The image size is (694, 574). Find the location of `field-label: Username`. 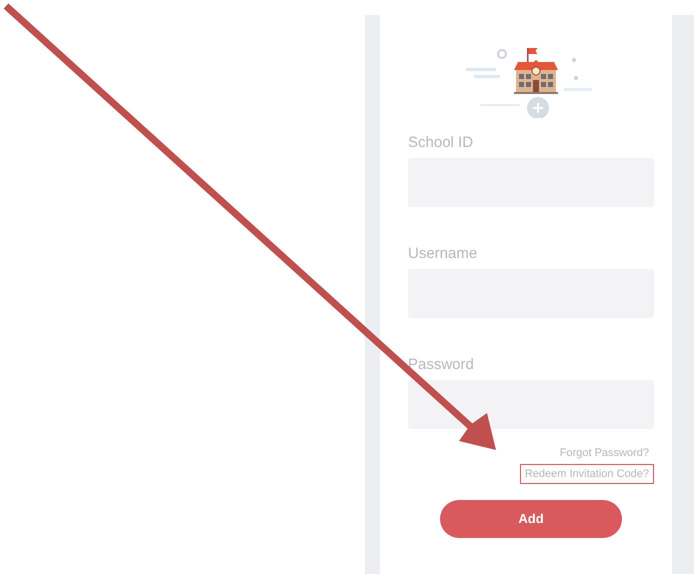

field-label: Username is located at coordinates (443, 254).